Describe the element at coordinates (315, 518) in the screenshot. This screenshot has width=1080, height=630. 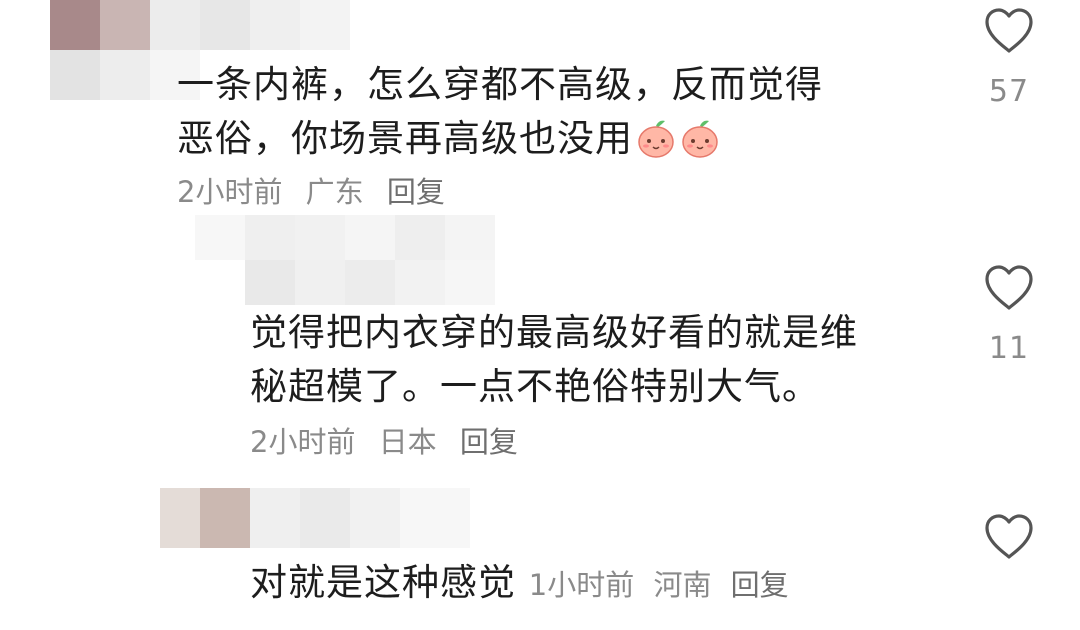
I see `avatar-blurred` at that location.